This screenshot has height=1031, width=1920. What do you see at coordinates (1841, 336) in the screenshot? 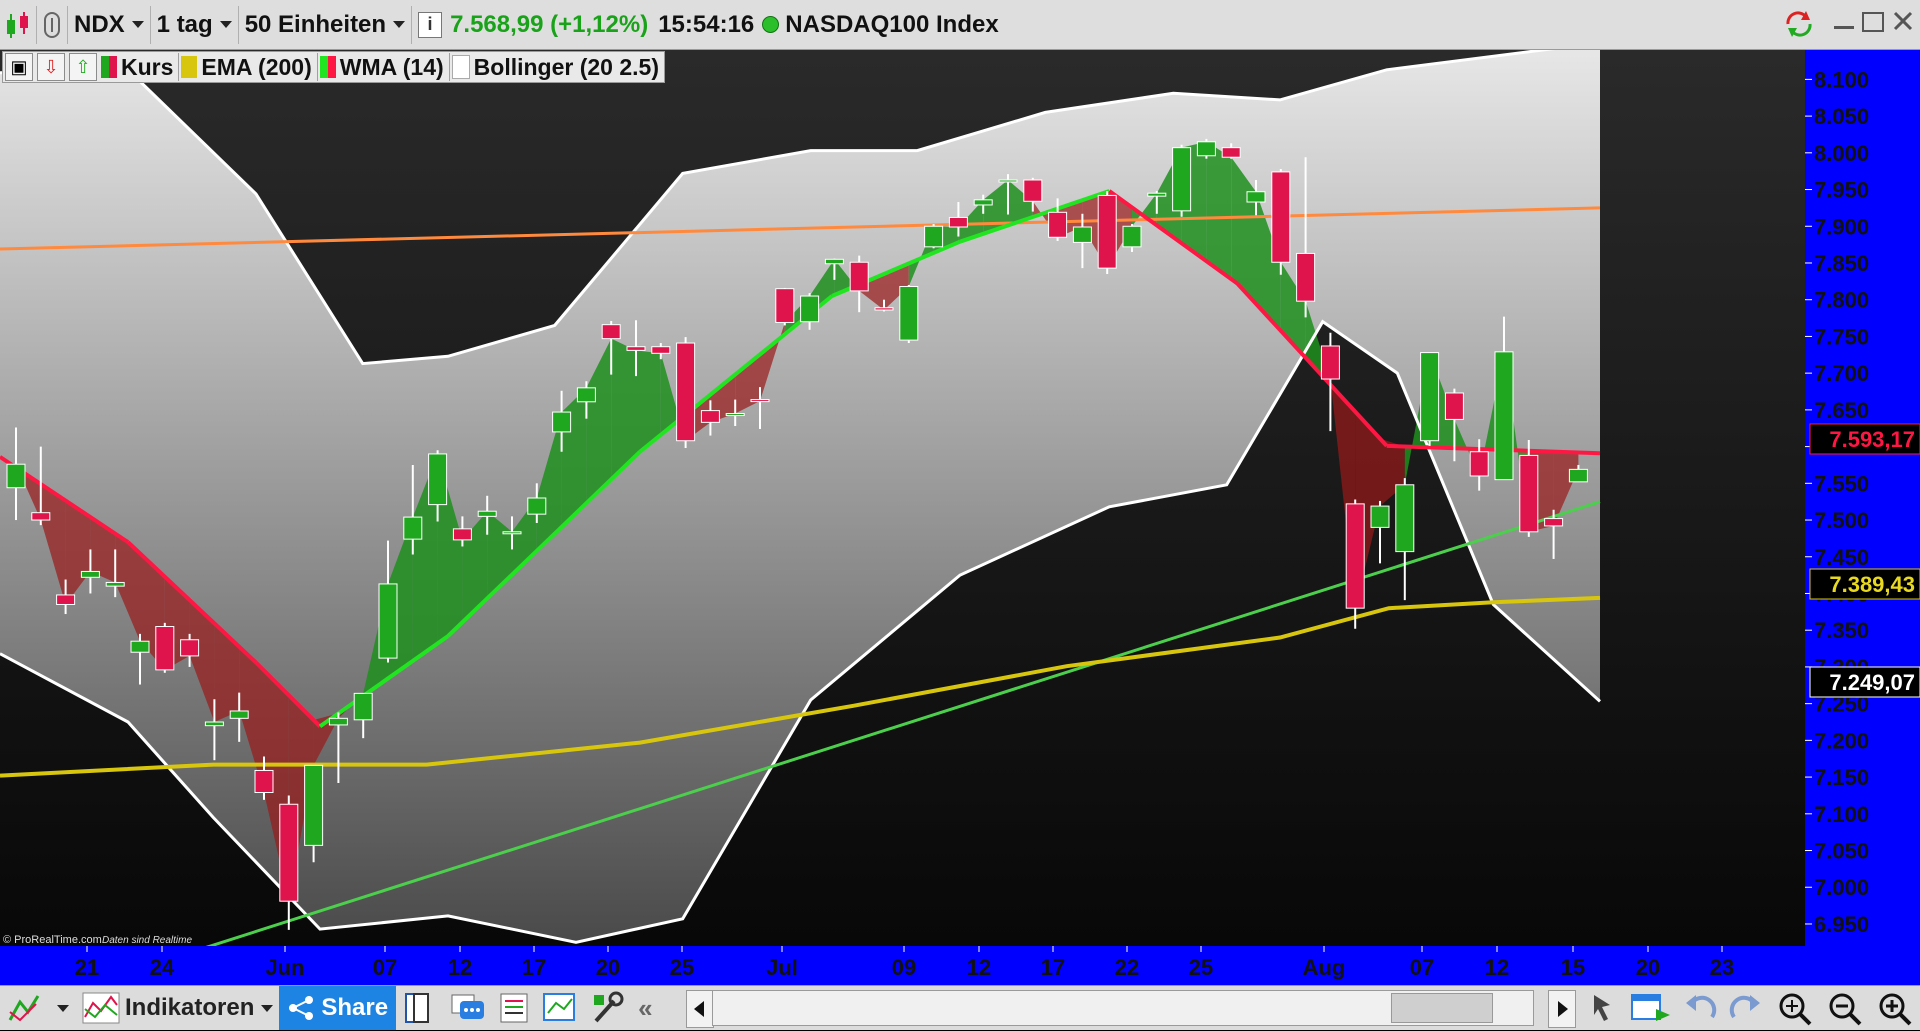
I see `y-tick-label: 7.750` at bounding box center [1841, 336].